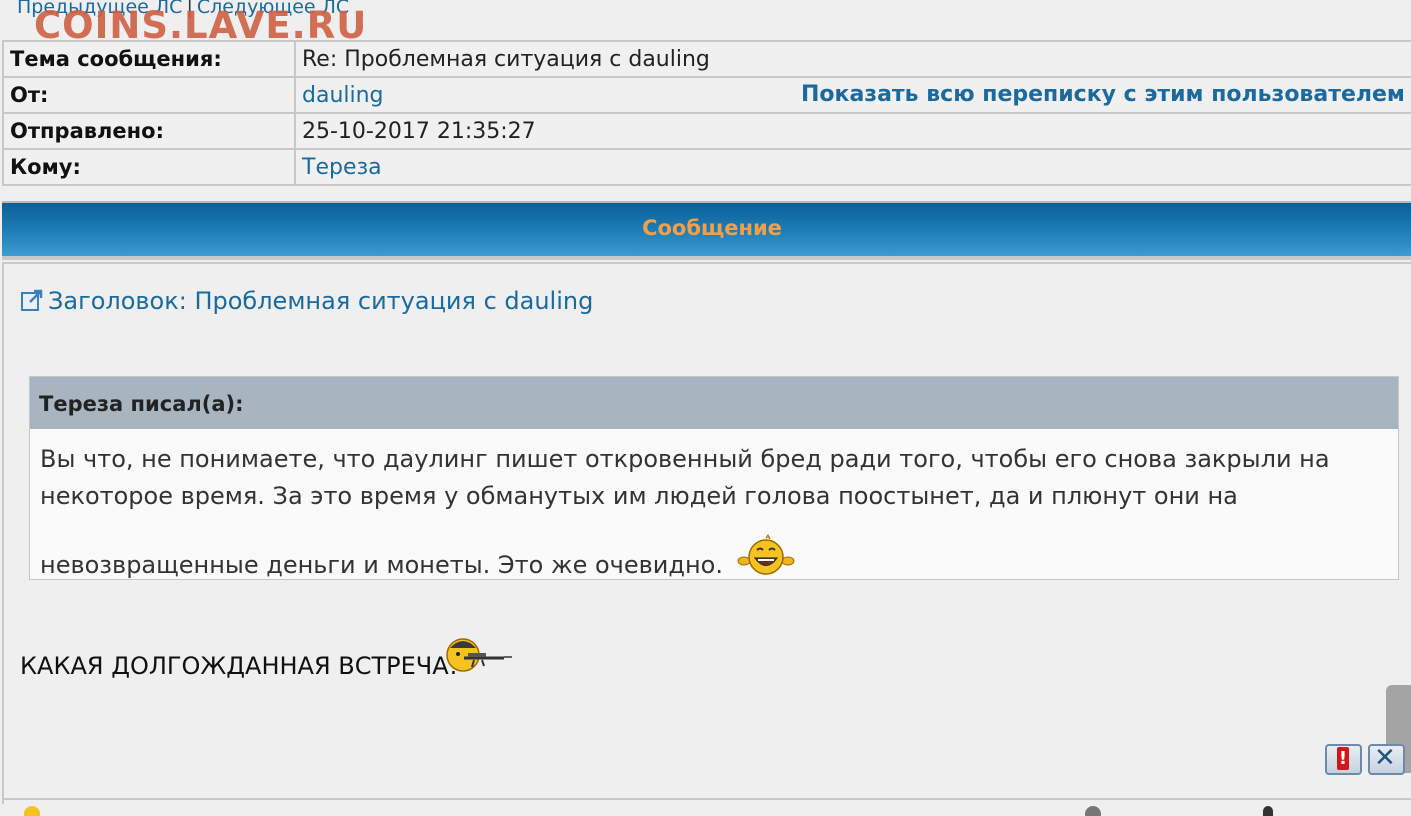 The width and height of the screenshot is (1411, 816). I want to click on message-title: Заголовок: Проблемная ситуация с dauling, so click(306, 301).